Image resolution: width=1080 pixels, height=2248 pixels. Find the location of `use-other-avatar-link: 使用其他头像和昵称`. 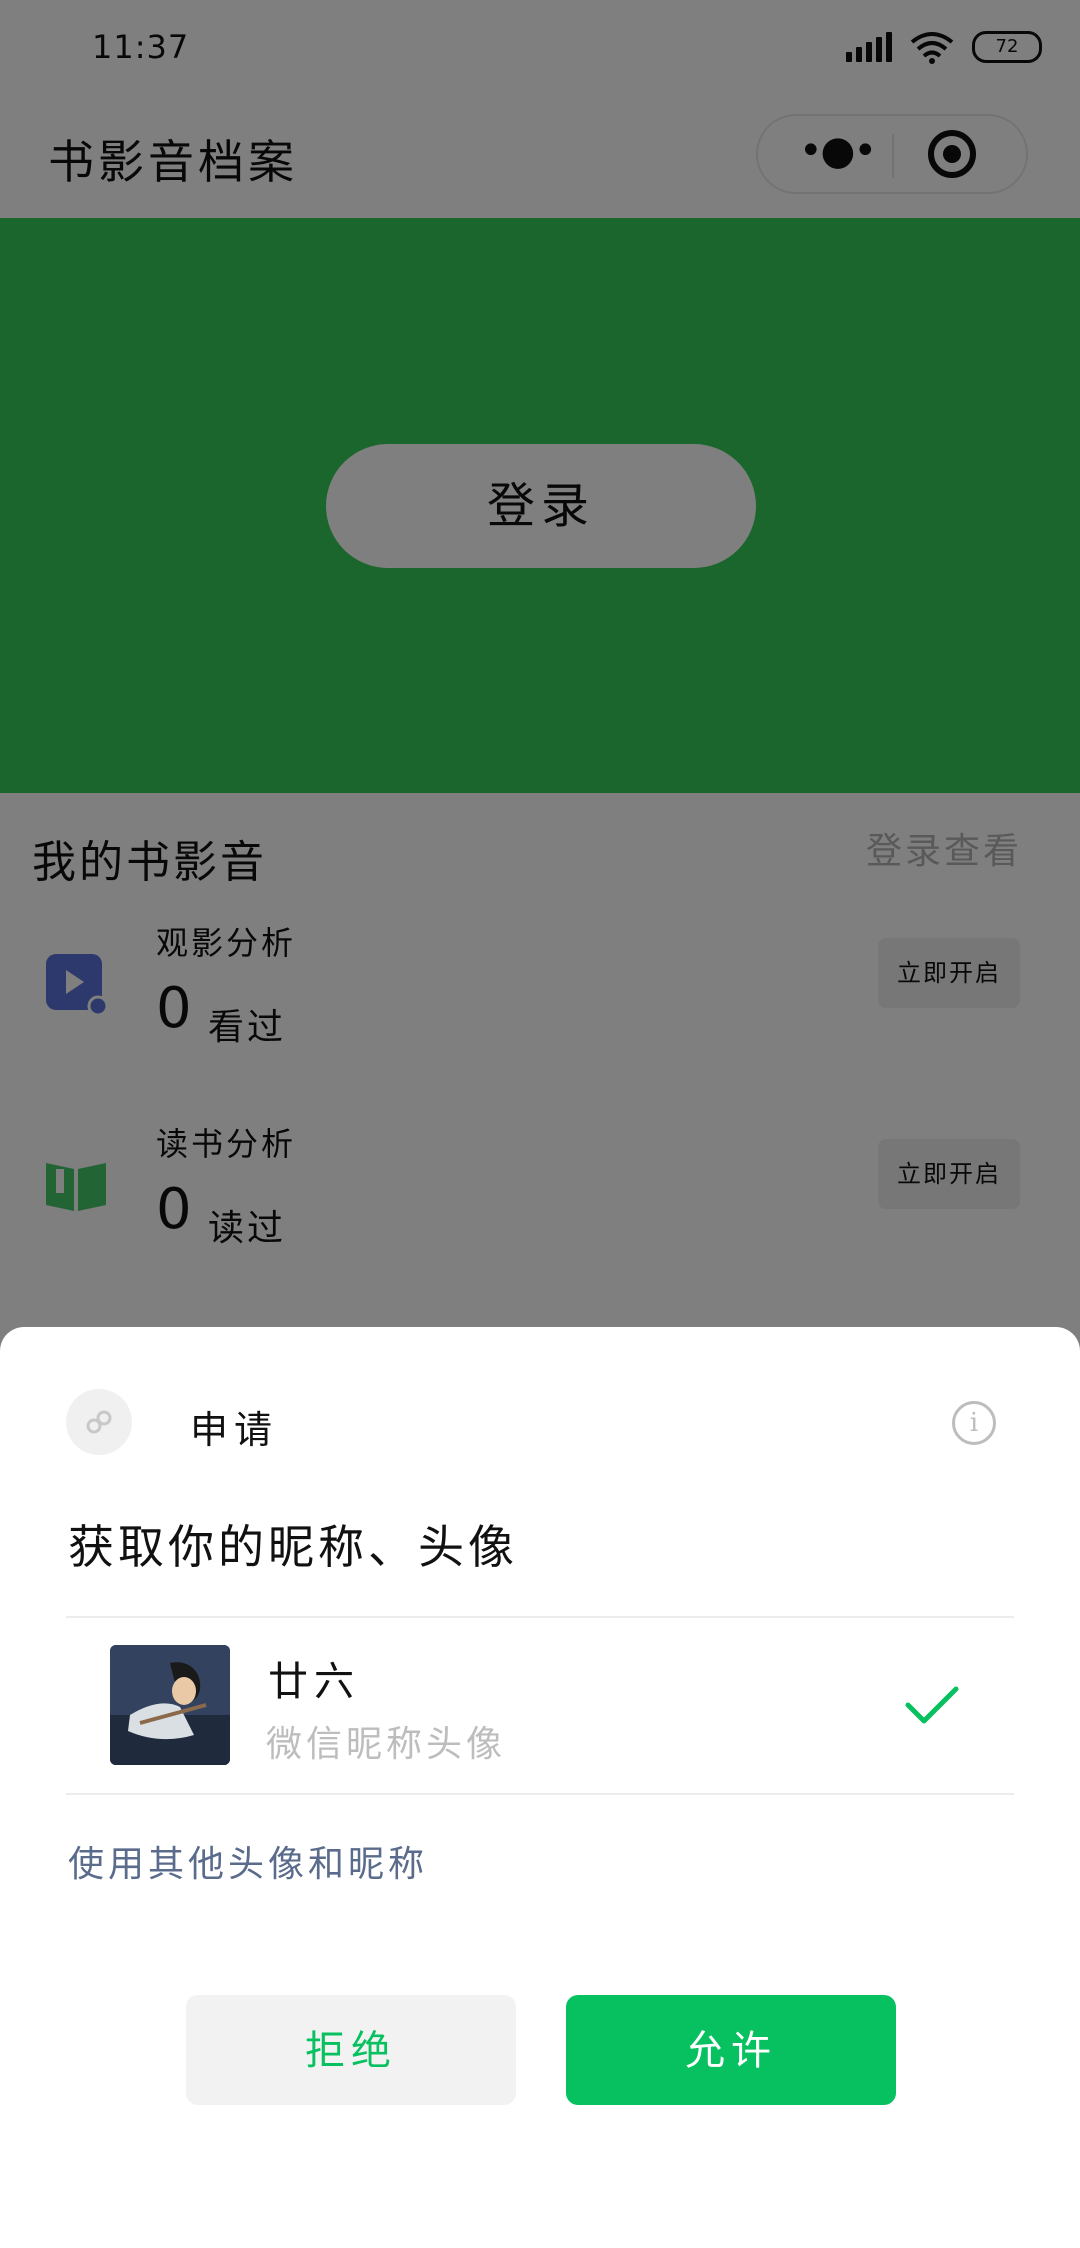

use-other-avatar-link: 使用其他头像和昵称 is located at coordinates (248, 1861).